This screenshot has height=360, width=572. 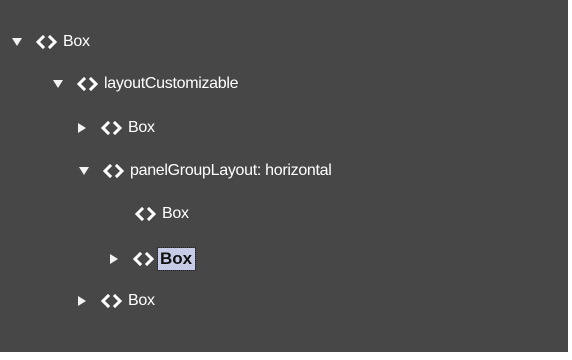 I want to click on tree-node-box-selected: Box, so click(x=152, y=259).